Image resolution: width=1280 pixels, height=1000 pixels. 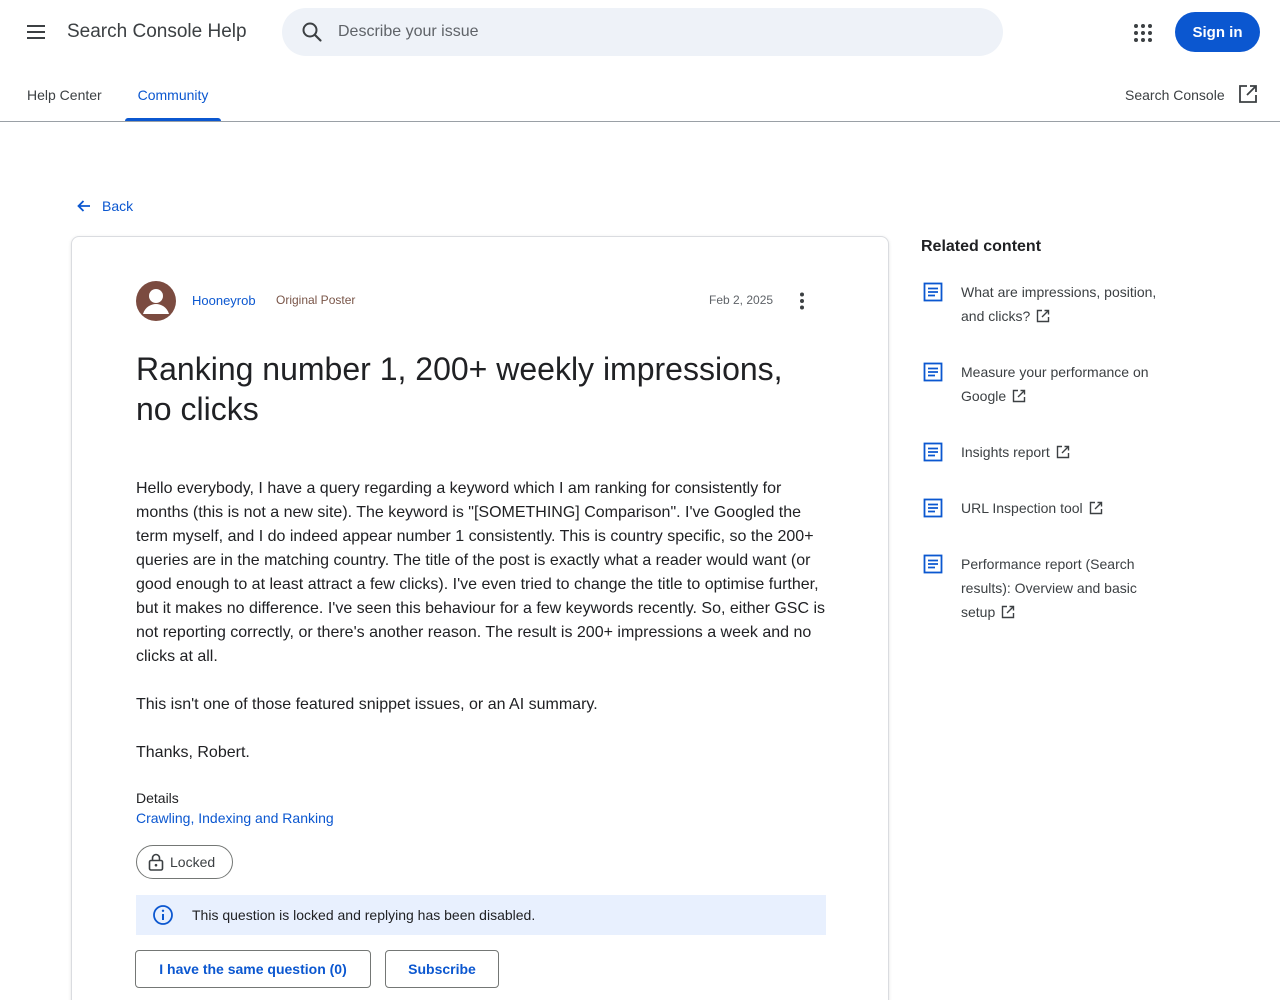 What do you see at coordinates (157, 32) in the screenshot?
I see `product-name: Search Console Help` at bounding box center [157, 32].